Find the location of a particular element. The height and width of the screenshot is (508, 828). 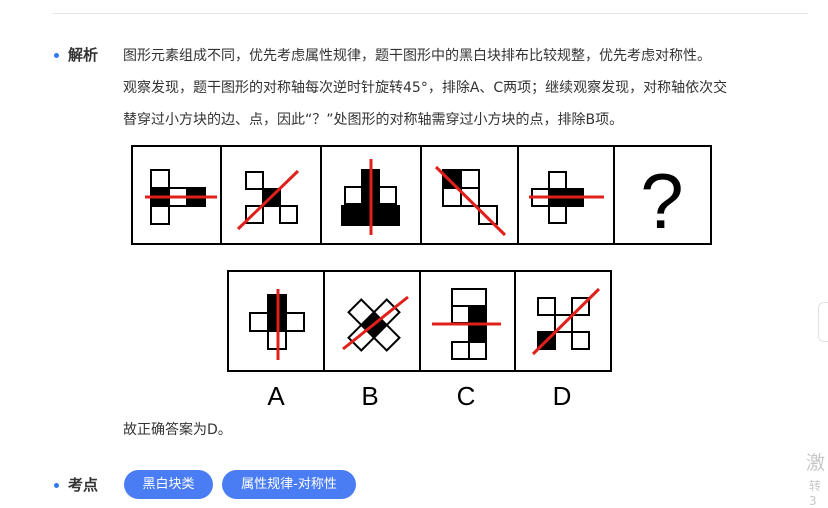

option-label-b: B is located at coordinates (370, 396).